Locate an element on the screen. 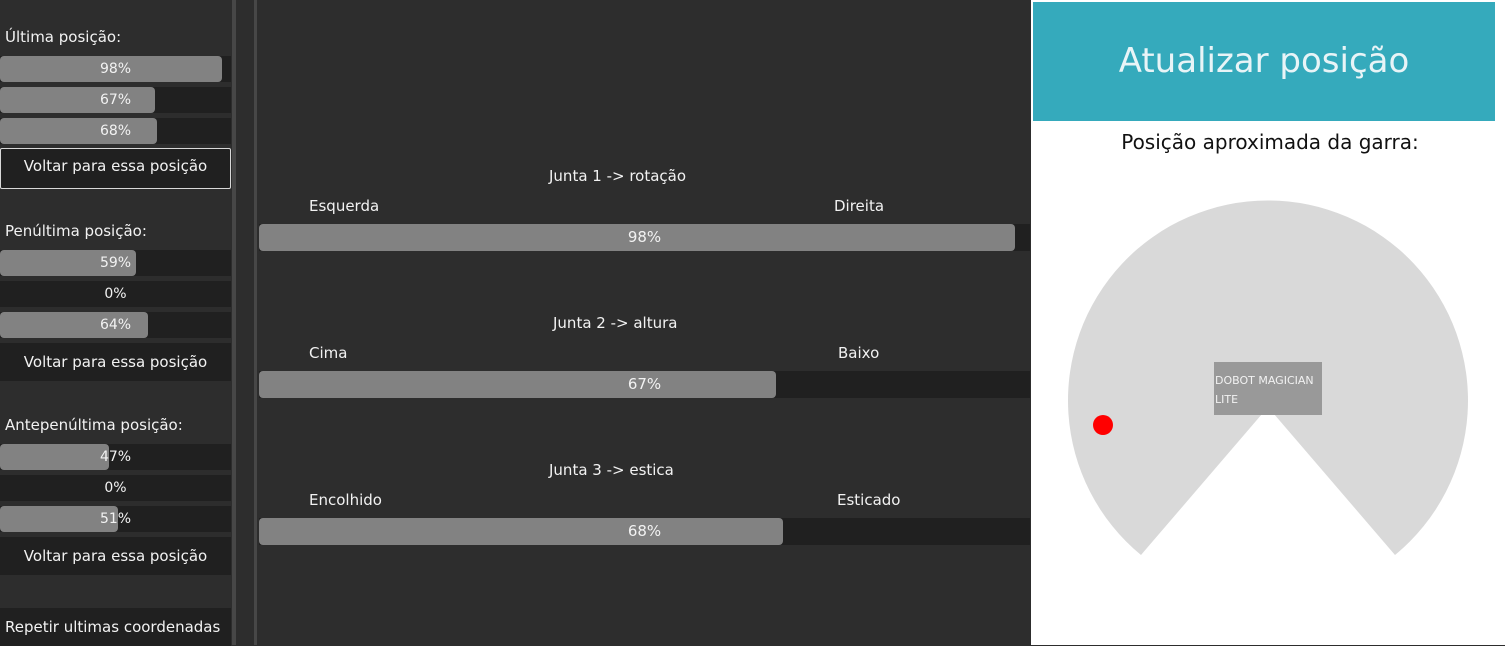  last-position-label: Última posição: is located at coordinates (63, 37).